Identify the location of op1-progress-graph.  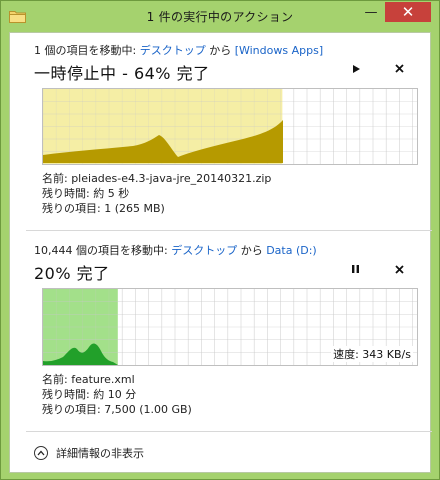
(230, 126).